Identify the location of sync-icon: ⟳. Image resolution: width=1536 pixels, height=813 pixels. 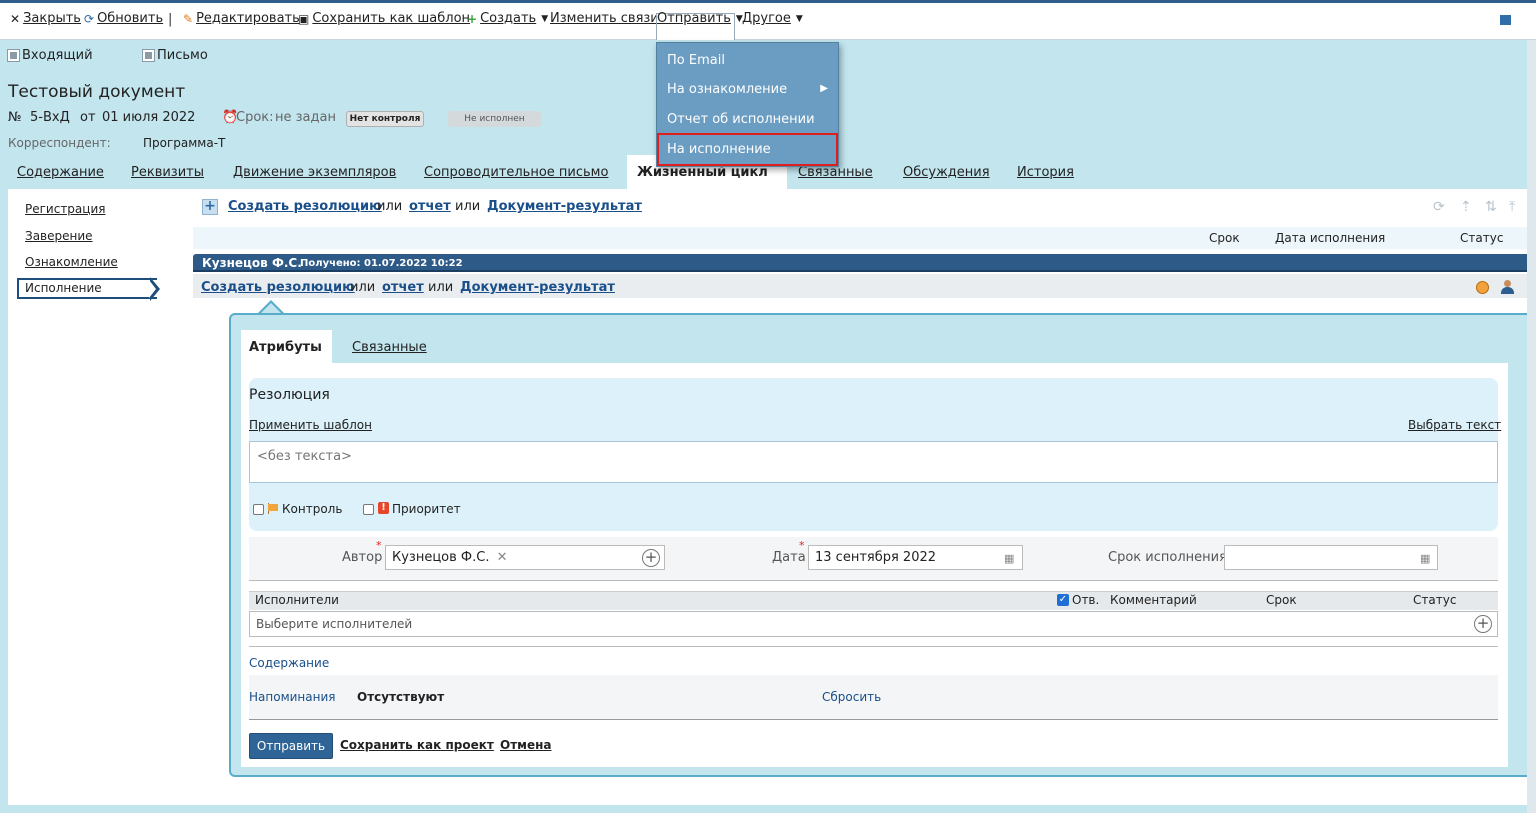
(1439, 207).